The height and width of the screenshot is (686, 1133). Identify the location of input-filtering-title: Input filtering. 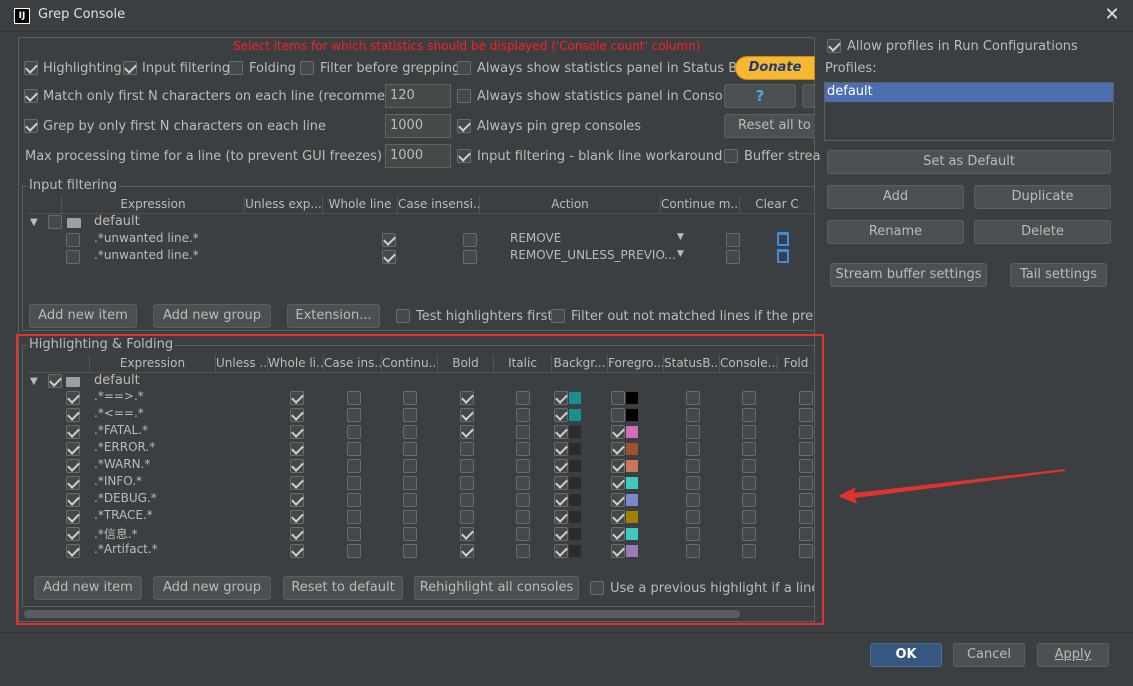
(73, 185).